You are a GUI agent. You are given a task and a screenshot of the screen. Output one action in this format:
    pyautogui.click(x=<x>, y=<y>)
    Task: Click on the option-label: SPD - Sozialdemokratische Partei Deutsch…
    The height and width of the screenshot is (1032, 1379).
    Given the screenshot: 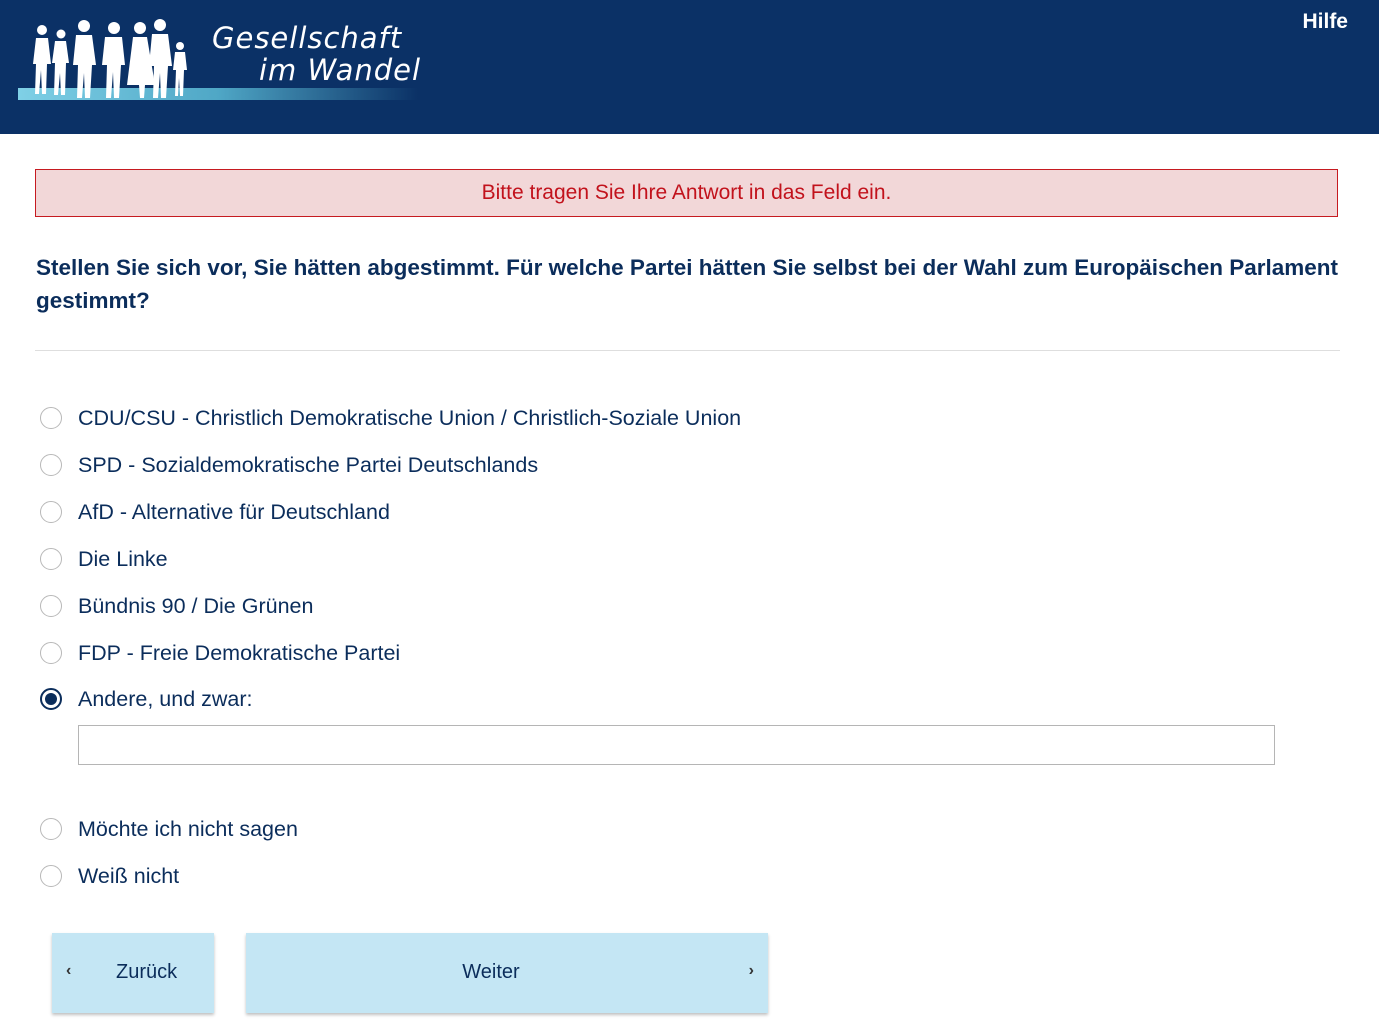 What is the action you would take?
    pyautogui.click(x=308, y=464)
    